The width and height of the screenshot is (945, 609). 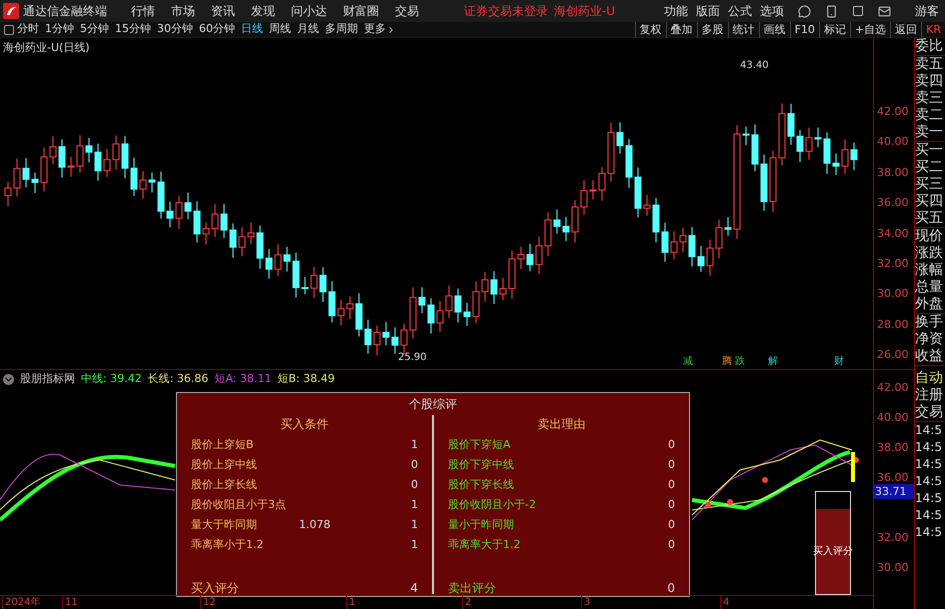 What do you see at coordinates (933, 30) in the screenshot?
I see `toolbar-button: KR` at bounding box center [933, 30].